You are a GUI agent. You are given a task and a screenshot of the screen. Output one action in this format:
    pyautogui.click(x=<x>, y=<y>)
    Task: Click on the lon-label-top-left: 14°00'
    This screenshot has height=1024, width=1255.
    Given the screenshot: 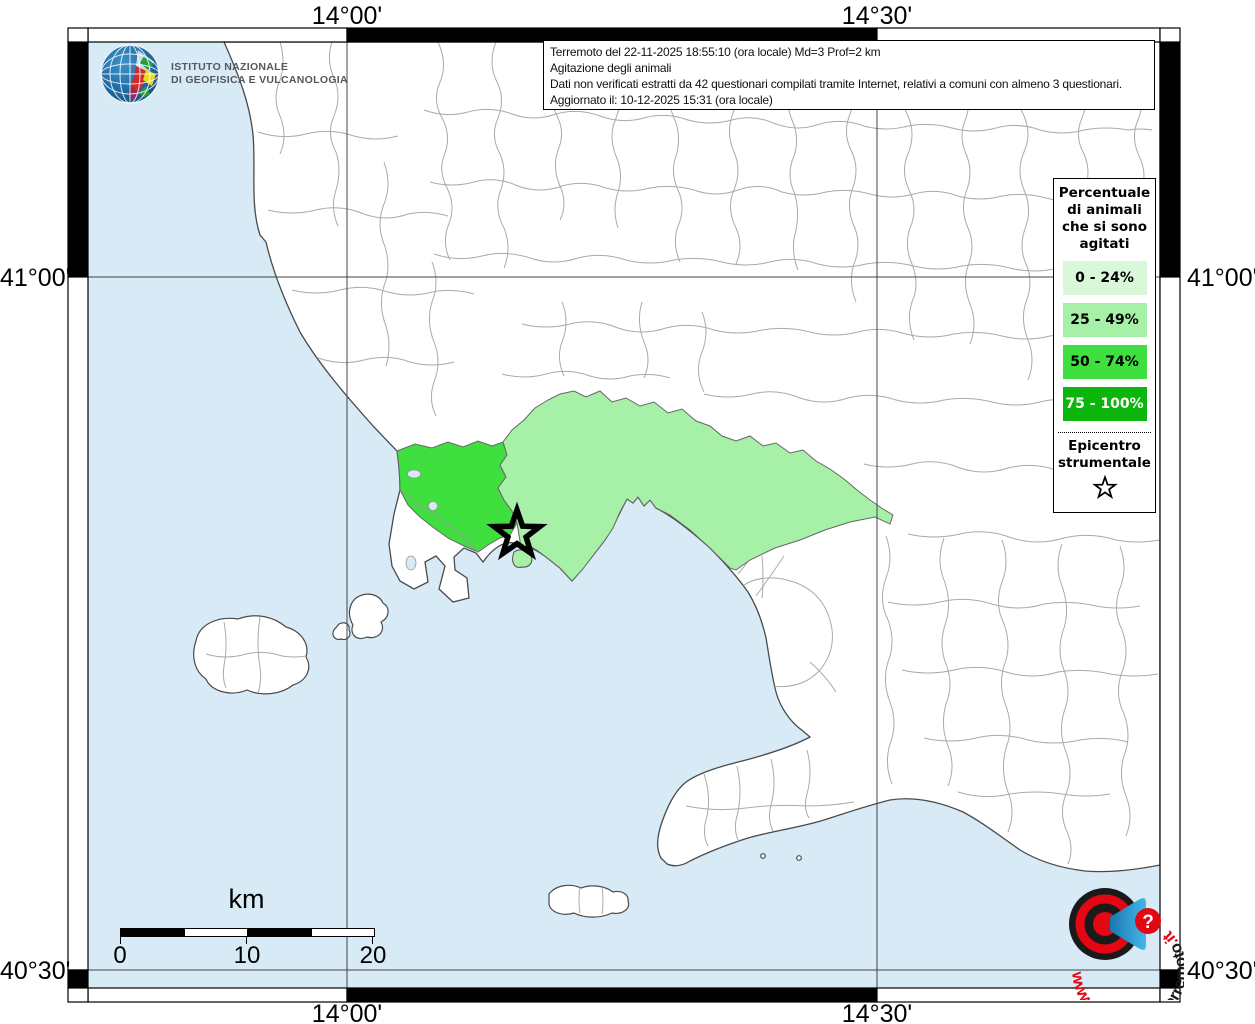 What is the action you would take?
    pyautogui.click(x=347, y=16)
    